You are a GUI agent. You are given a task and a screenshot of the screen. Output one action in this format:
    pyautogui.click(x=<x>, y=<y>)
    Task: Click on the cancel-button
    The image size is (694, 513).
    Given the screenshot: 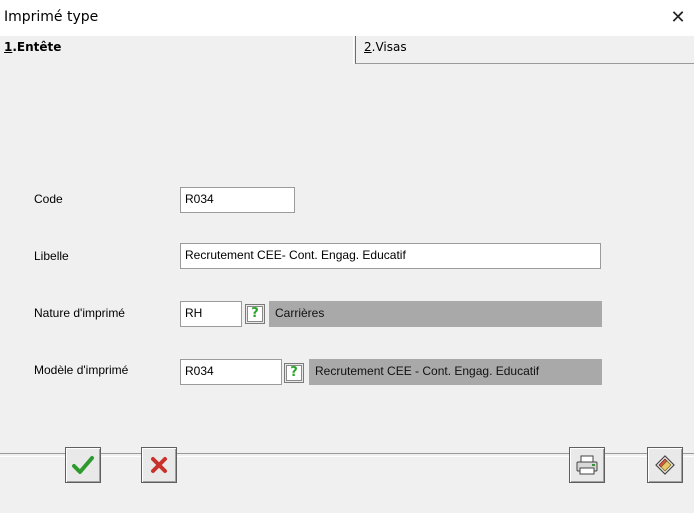 What is the action you would take?
    pyautogui.click(x=159, y=465)
    